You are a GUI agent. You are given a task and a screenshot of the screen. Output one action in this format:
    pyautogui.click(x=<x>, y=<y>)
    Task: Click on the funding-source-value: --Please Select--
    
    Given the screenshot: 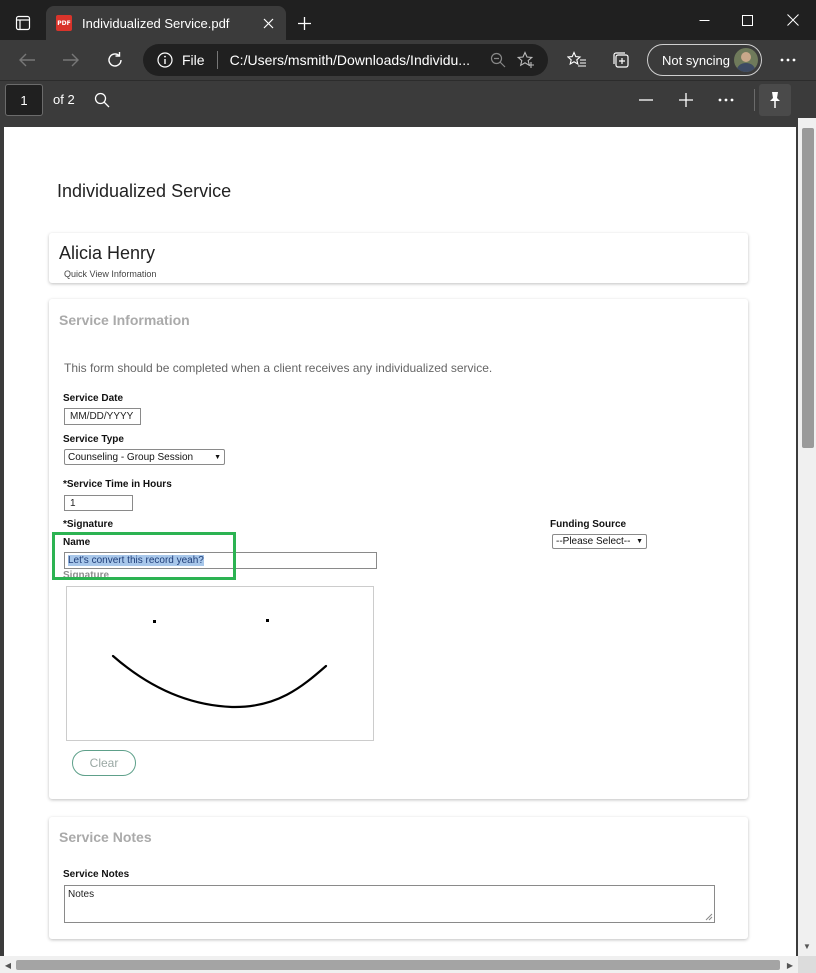 What is the action you would take?
    pyautogui.click(x=593, y=541)
    